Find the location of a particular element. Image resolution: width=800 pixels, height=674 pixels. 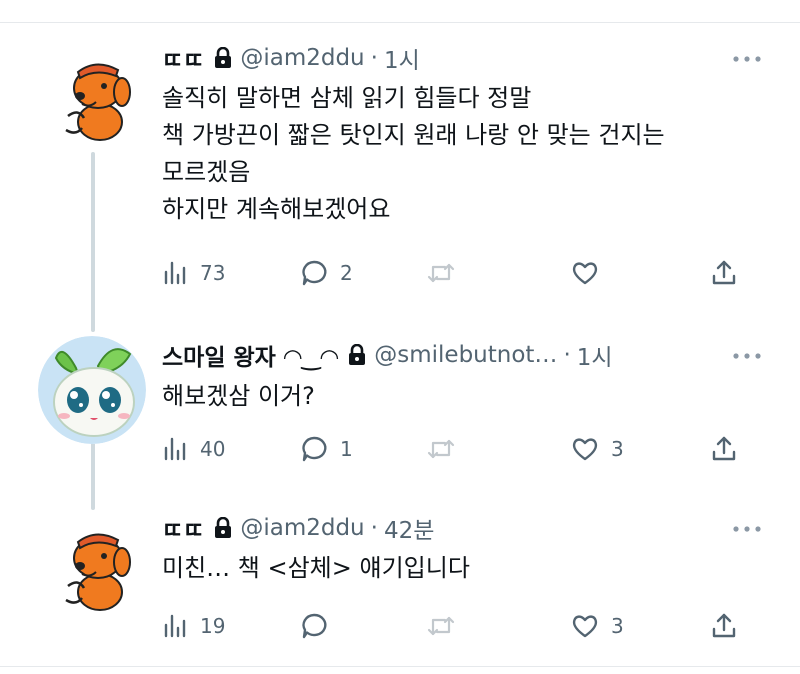

views-count: 19 is located at coordinates (213, 626).